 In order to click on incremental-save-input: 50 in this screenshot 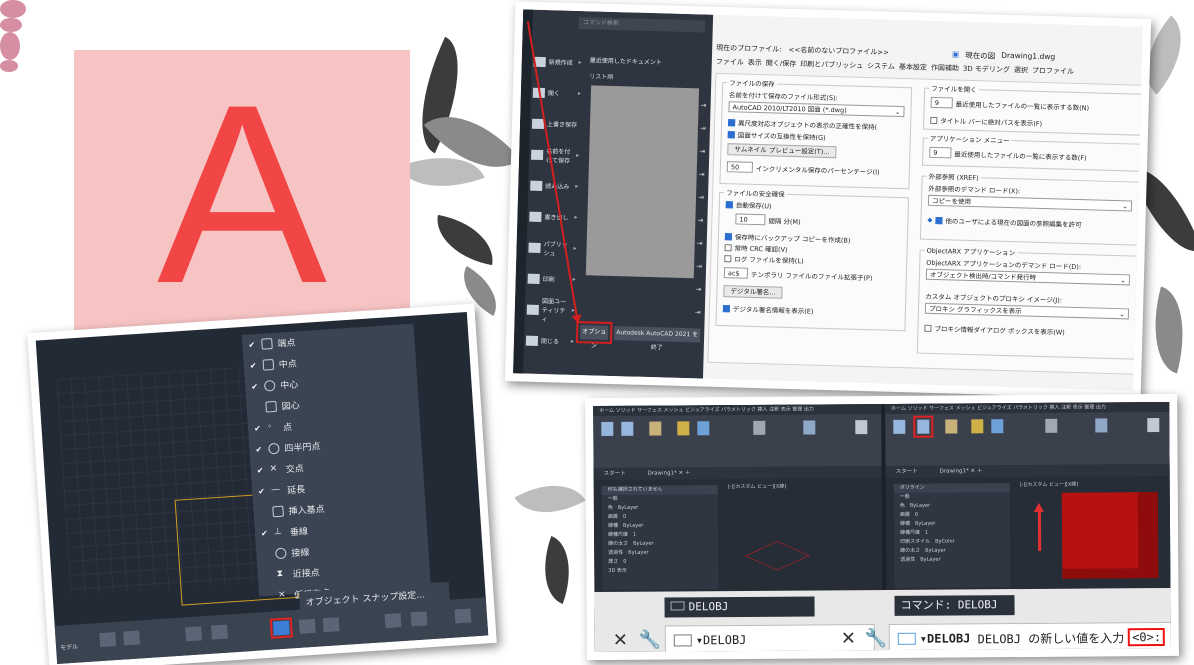, I will do `click(740, 167)`.